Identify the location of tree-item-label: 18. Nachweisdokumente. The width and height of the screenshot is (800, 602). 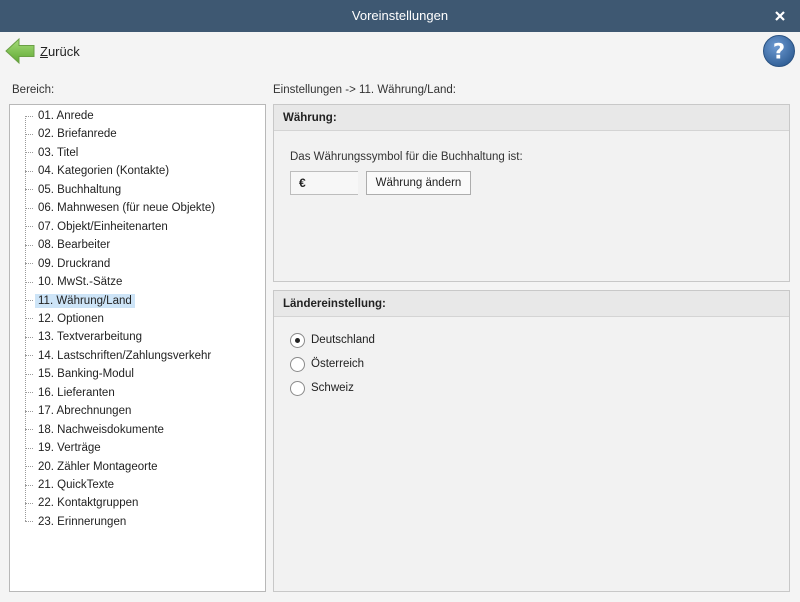
(101, 429).